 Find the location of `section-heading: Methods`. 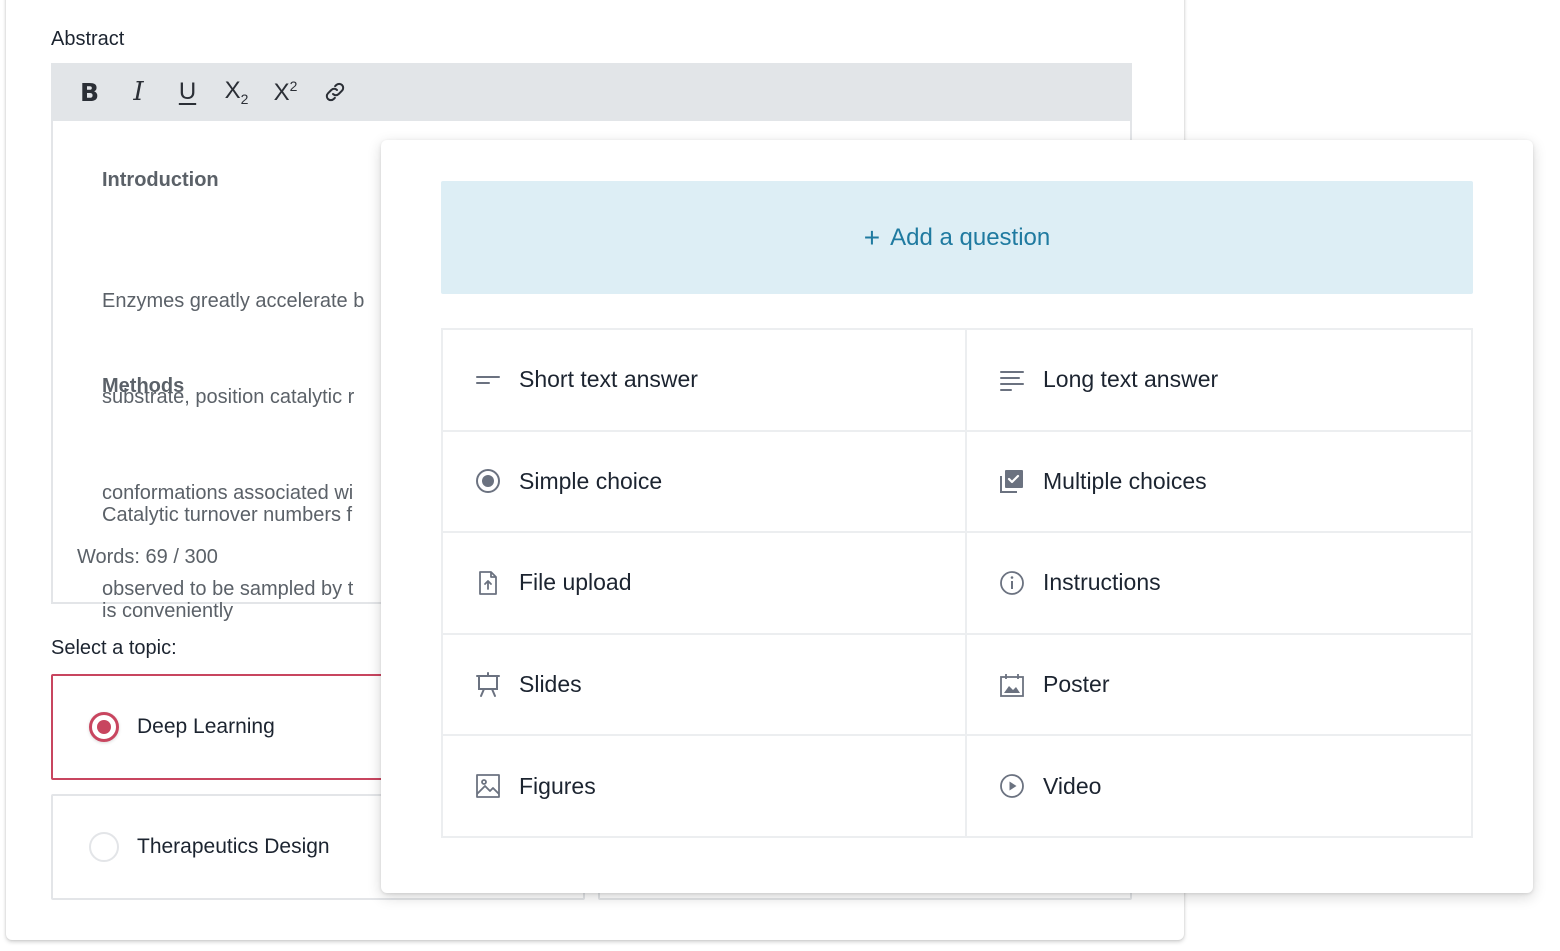

section-heading: Methods is located at coordinates (143, 386).